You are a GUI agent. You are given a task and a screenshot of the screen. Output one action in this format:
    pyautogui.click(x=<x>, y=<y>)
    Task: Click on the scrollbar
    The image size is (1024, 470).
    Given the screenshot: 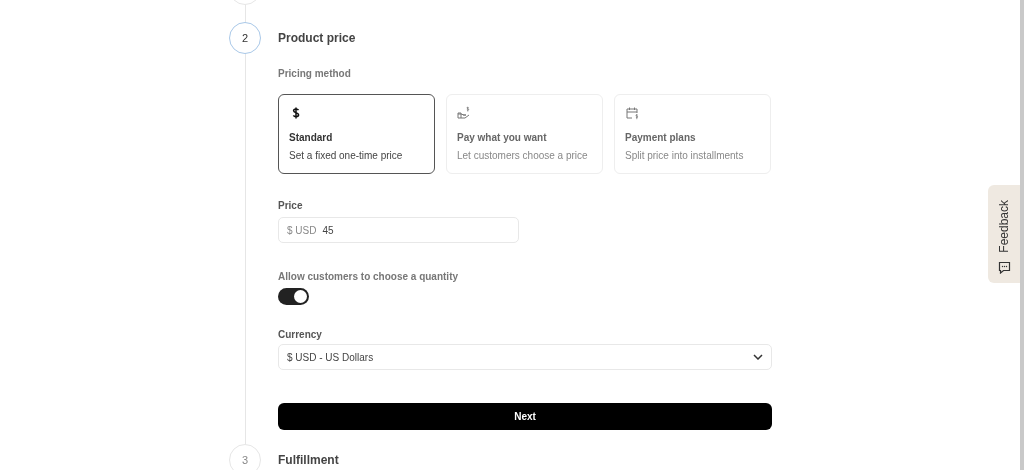 What is the action you would take?
    pyautogui.click(x=1022, y=235)
    